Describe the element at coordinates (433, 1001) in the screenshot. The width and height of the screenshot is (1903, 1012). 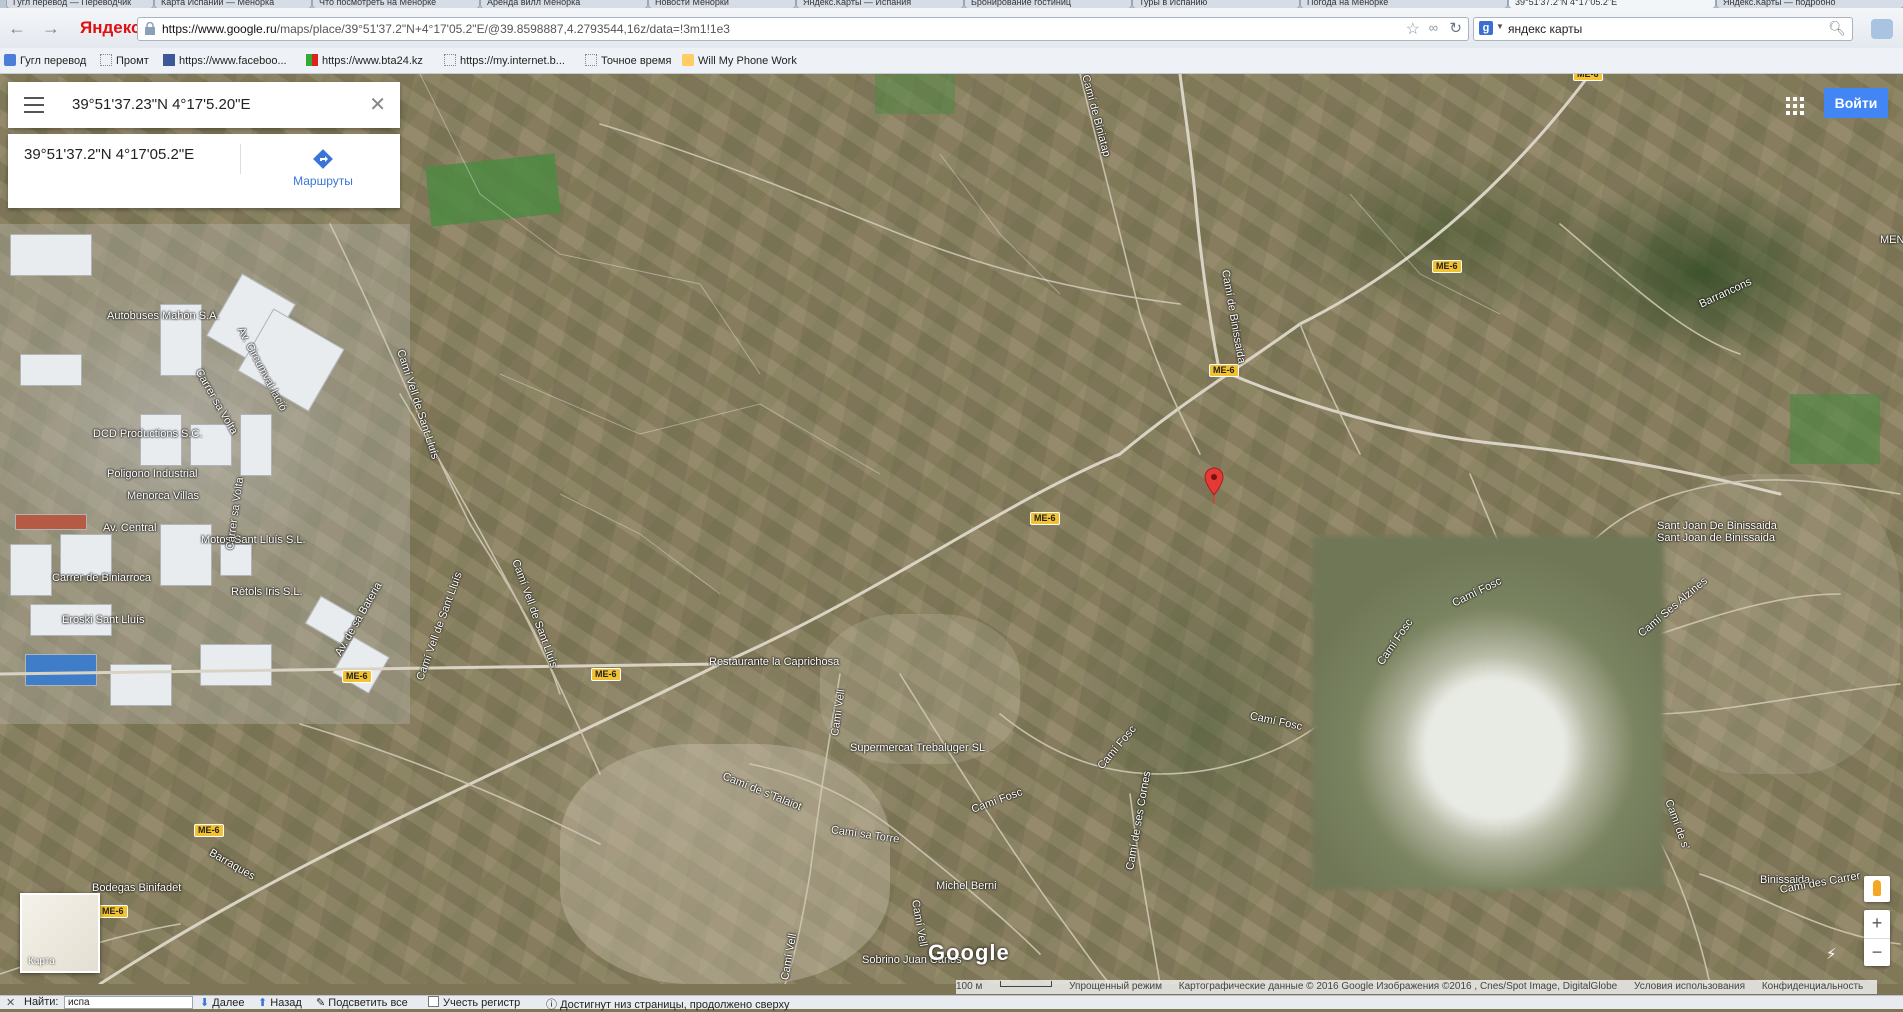
I see `checkbox` at that location.